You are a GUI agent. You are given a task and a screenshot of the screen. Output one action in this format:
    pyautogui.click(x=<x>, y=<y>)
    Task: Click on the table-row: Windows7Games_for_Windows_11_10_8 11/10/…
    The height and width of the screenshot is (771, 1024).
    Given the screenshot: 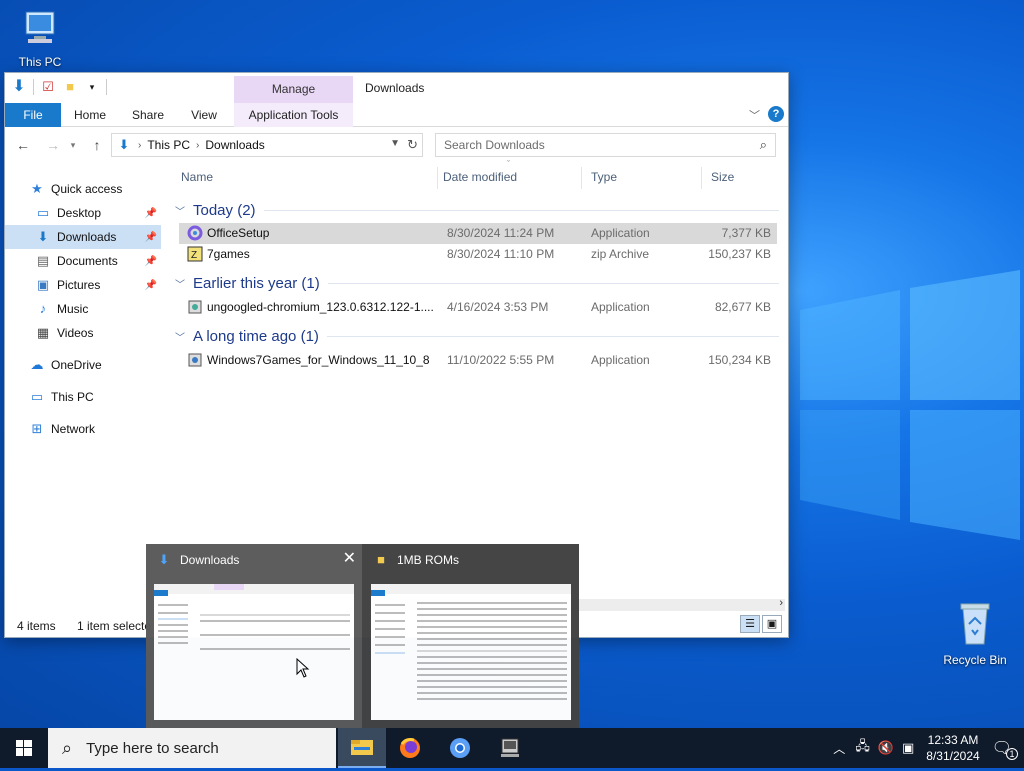 What is the action you would take?
    pyautogui.click(x=478, y=360)
    